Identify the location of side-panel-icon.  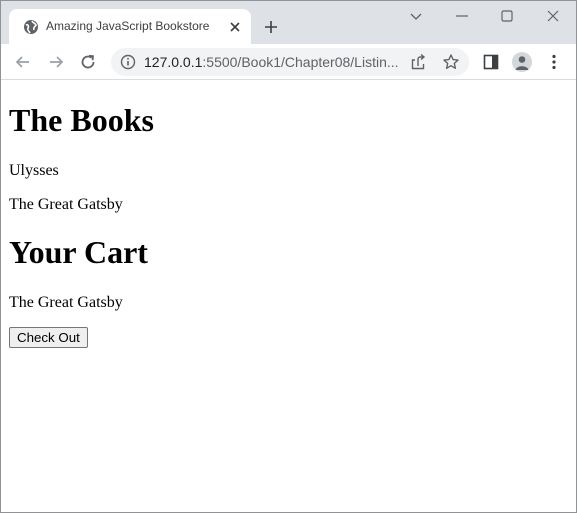
(491, 62).